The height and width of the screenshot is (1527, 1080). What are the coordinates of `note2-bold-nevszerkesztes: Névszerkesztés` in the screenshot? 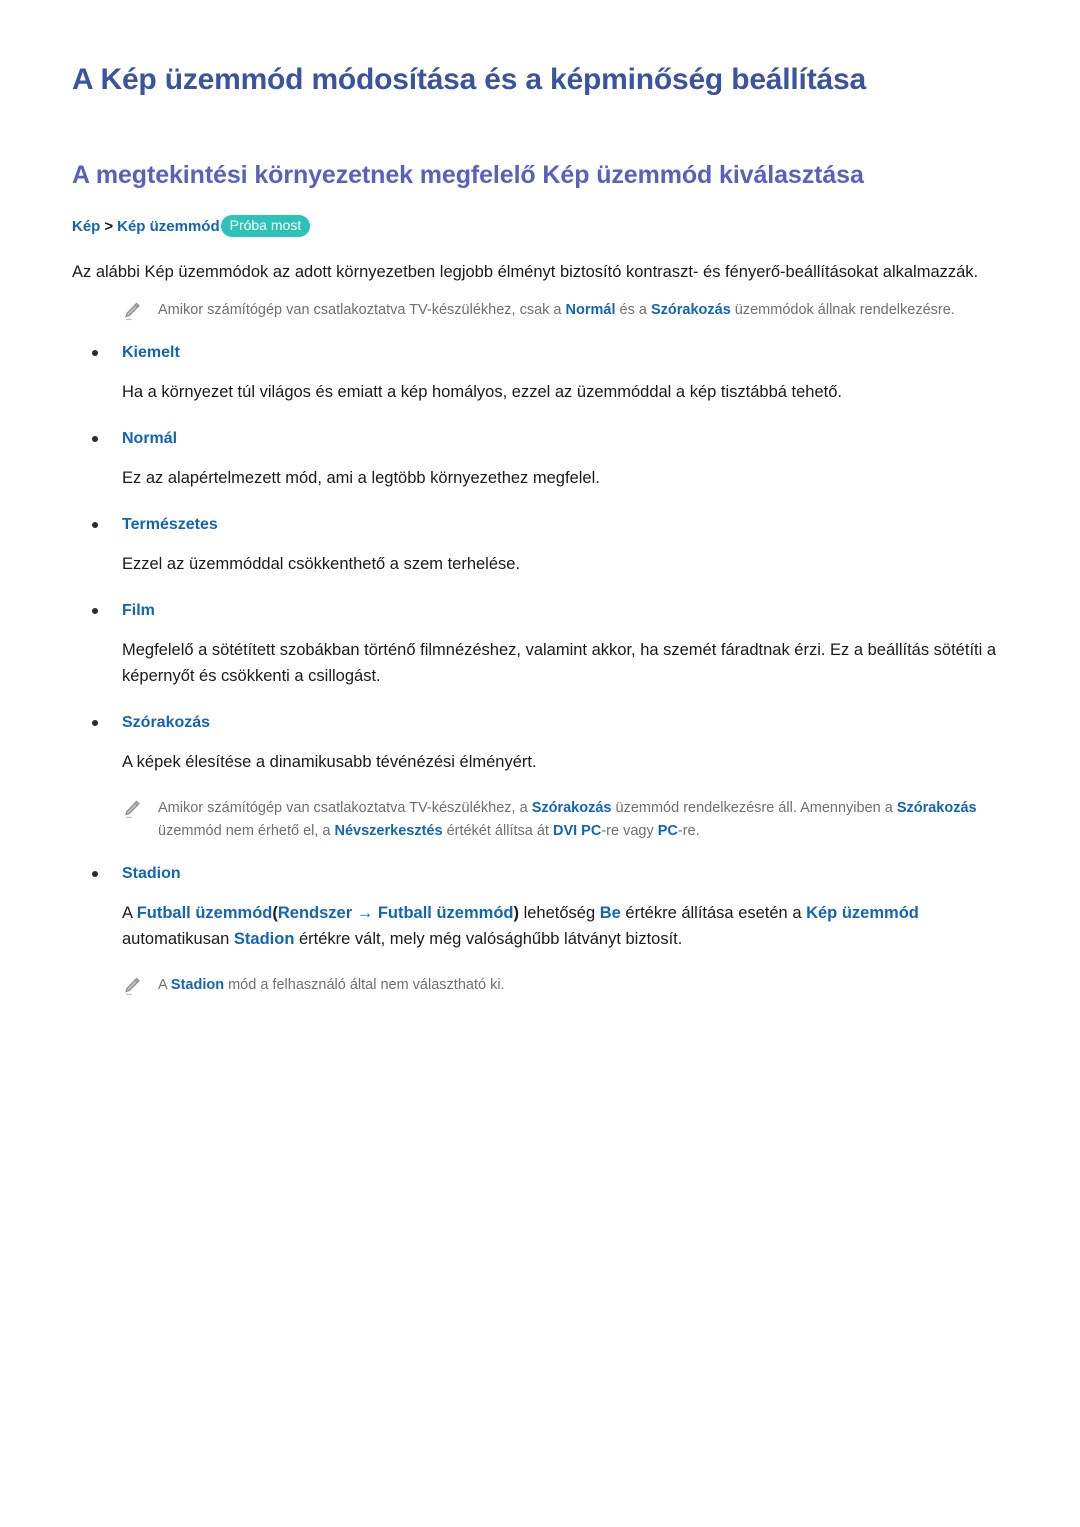 It's located at (388, 831).